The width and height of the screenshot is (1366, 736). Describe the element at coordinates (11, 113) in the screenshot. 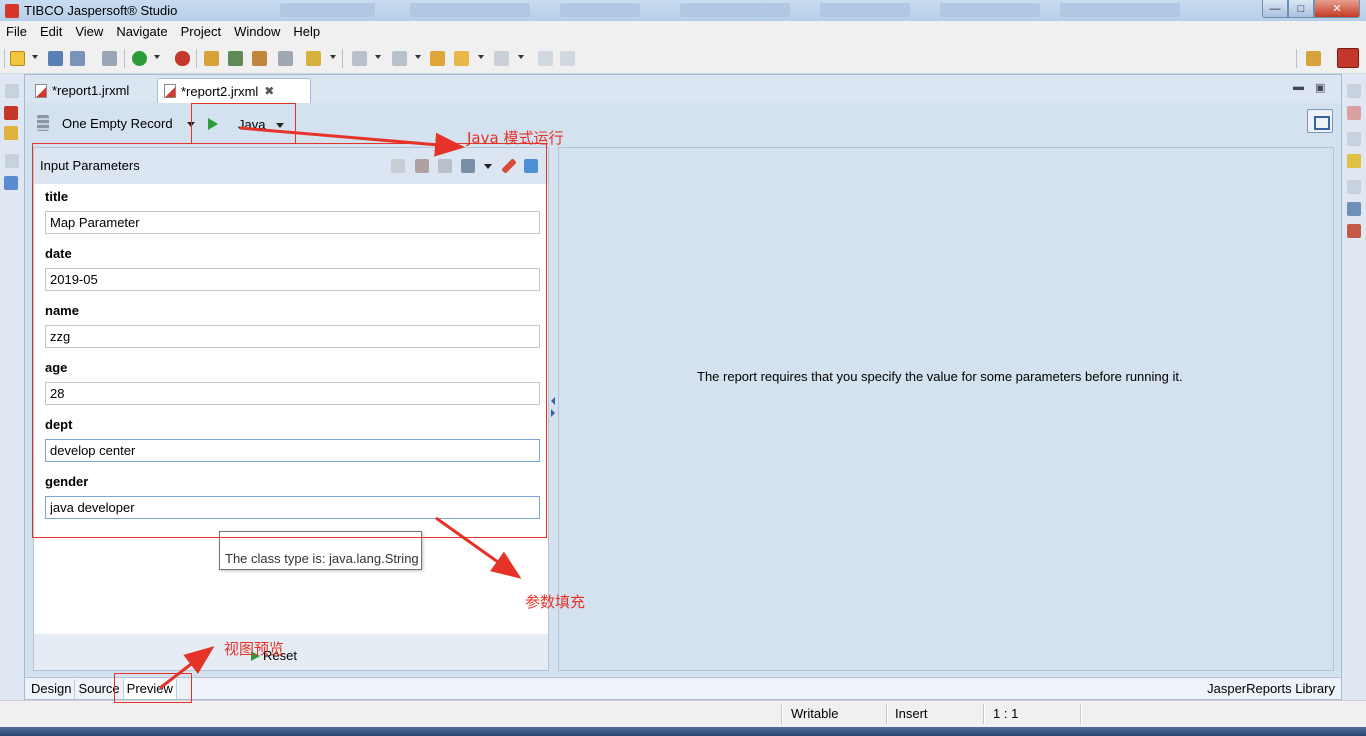

I see `repository-explorer-icon` at that location.